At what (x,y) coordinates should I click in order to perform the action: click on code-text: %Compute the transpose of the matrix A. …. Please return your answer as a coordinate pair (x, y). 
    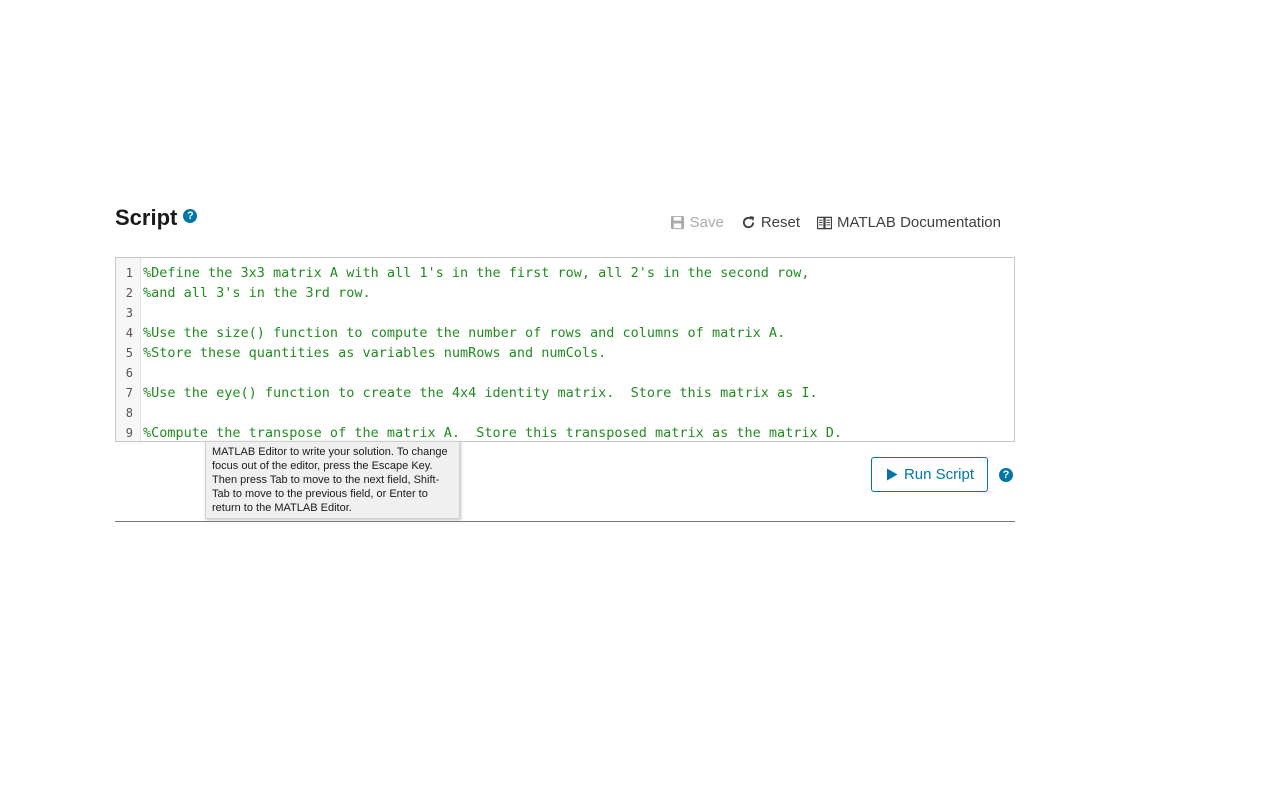
    Looking at the image, I should click on (492, 433).